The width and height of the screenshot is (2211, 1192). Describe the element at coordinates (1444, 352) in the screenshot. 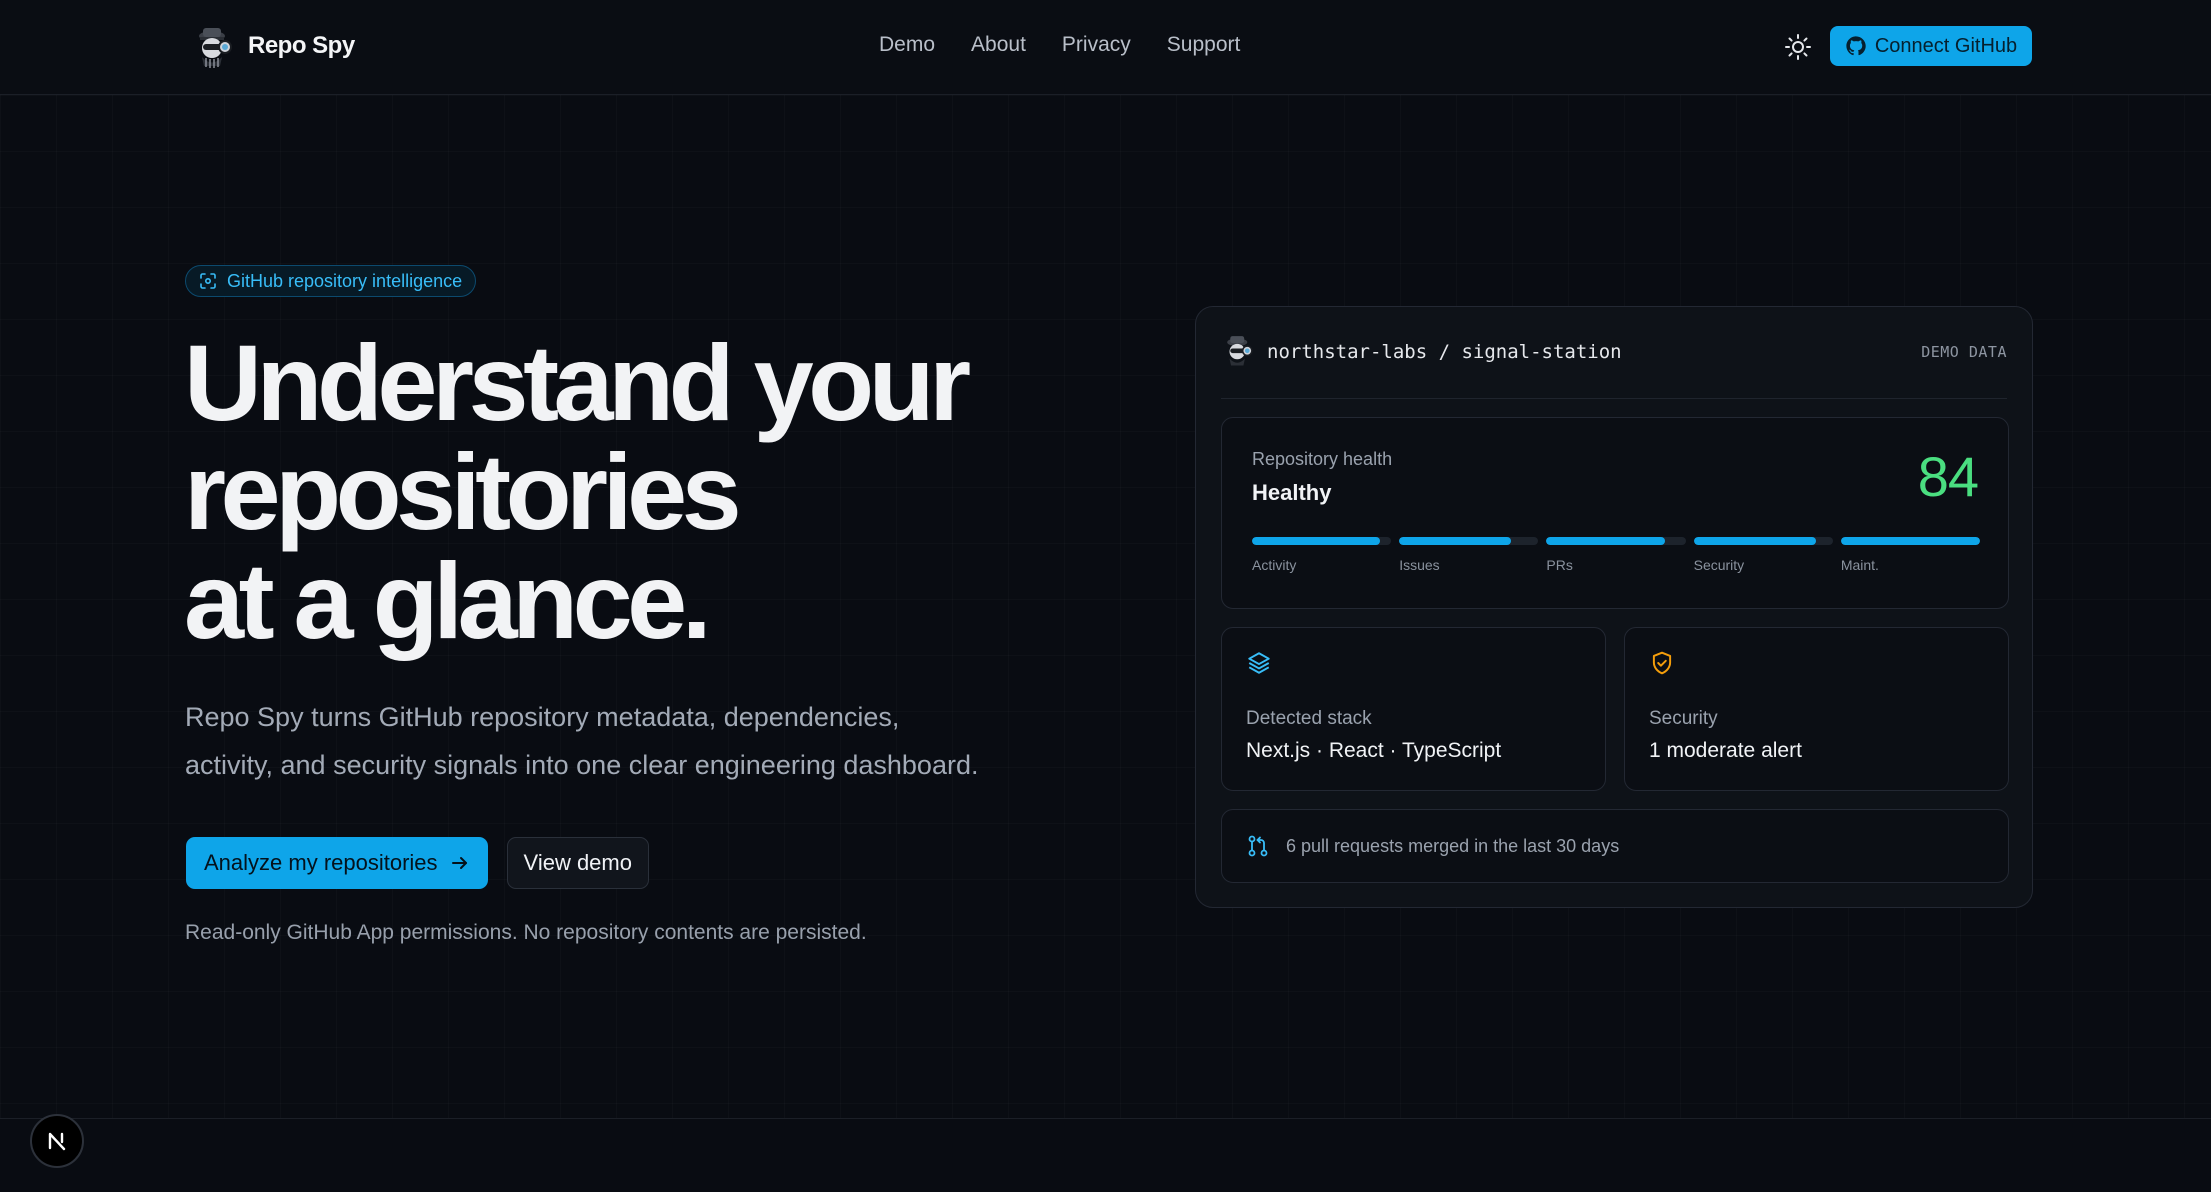

I see `demo-repo-name: northstar-labs / signal-station` at that location.